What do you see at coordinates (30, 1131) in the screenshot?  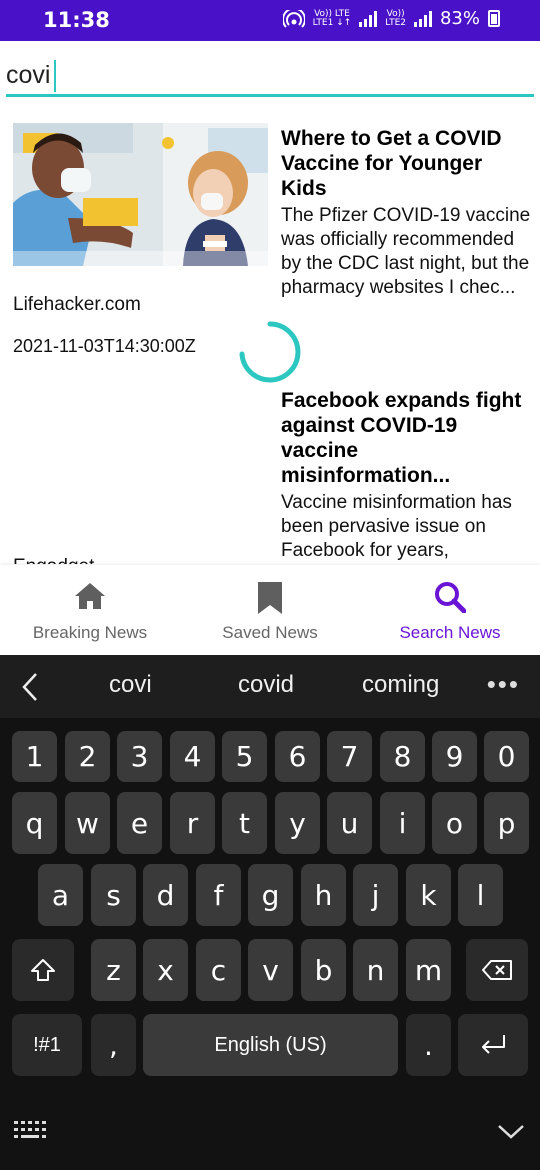 I see `keyboard-grid-icon` at bounding box center [30, 1131].